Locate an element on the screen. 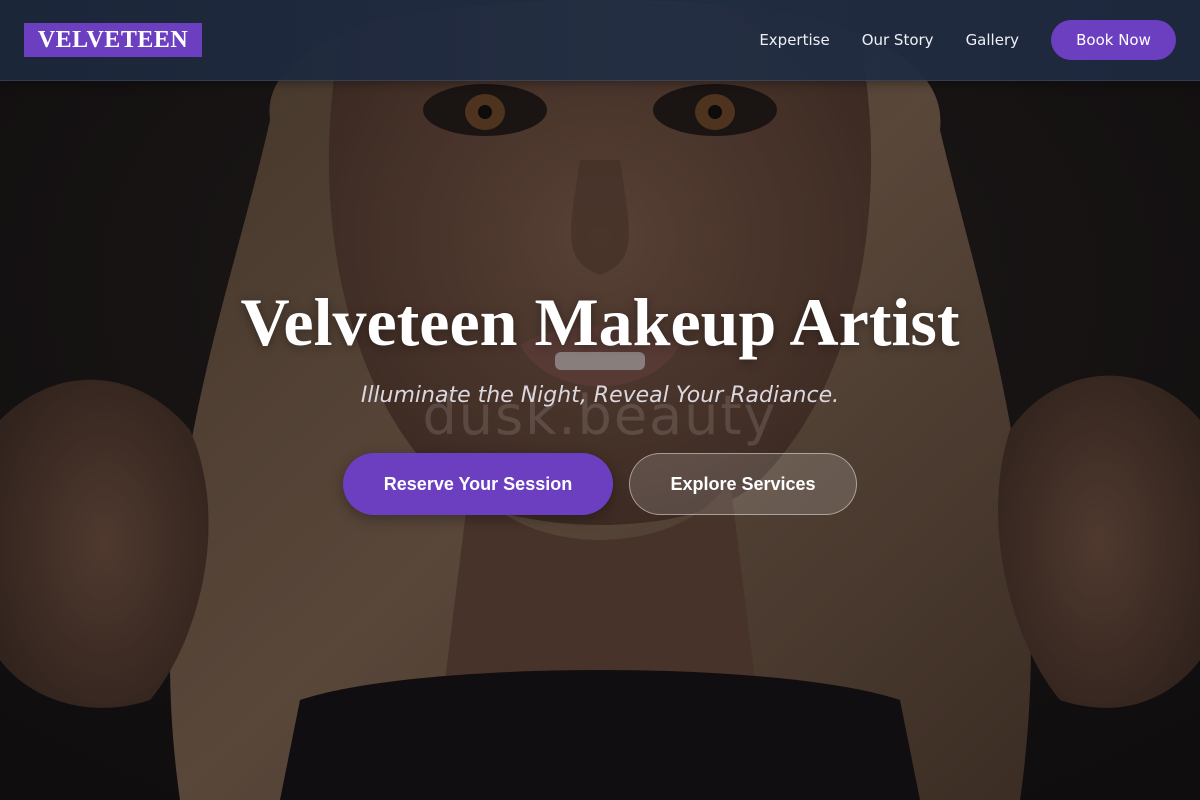 The width and height of the screenshot is (1200, 800). nav-links: Expertise Our Story Gallery Book Now is located at coordinates (967, 40).